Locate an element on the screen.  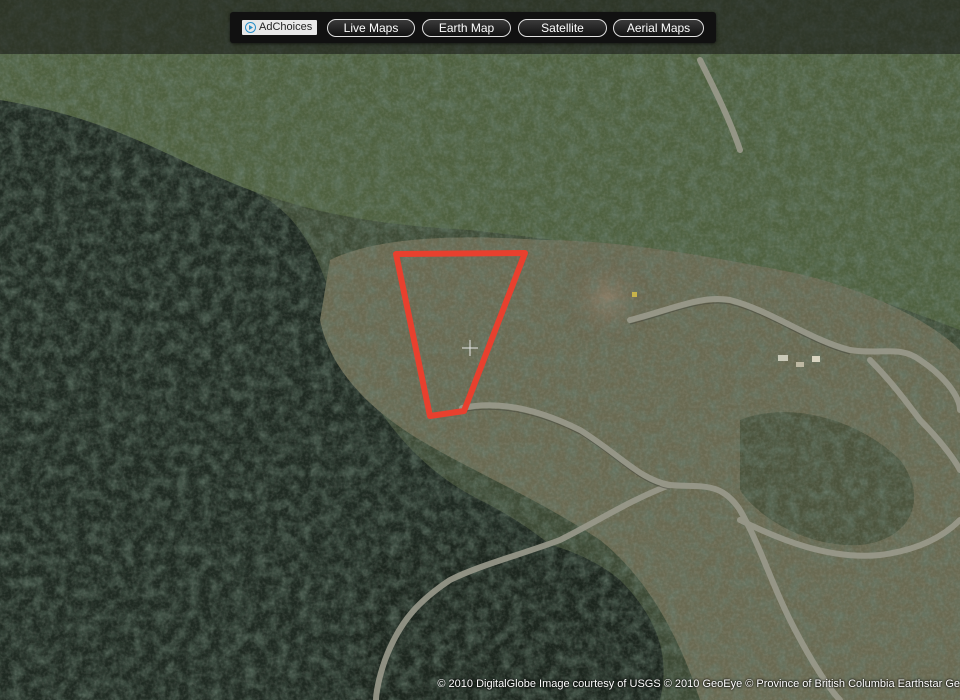
satellite-button: Satellite is located at coordinates (562, 28).